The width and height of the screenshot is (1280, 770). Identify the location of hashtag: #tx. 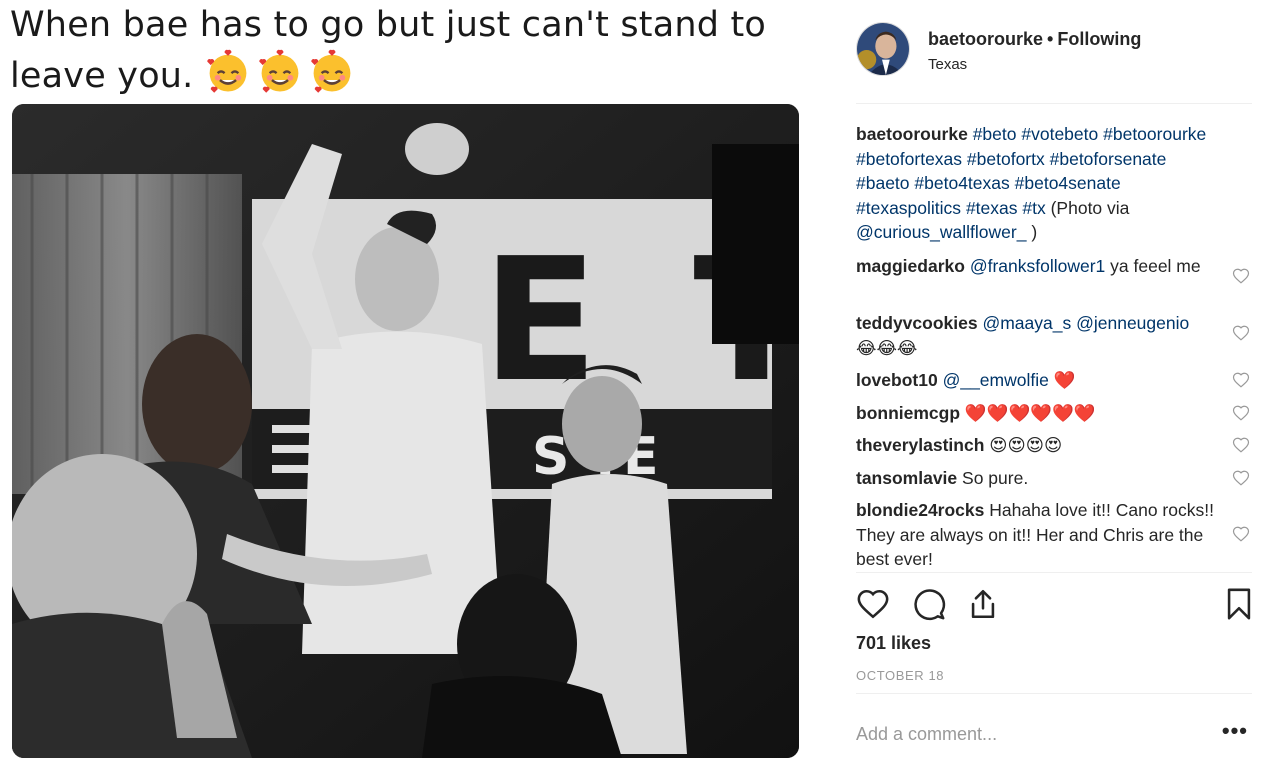
(1033, 208).